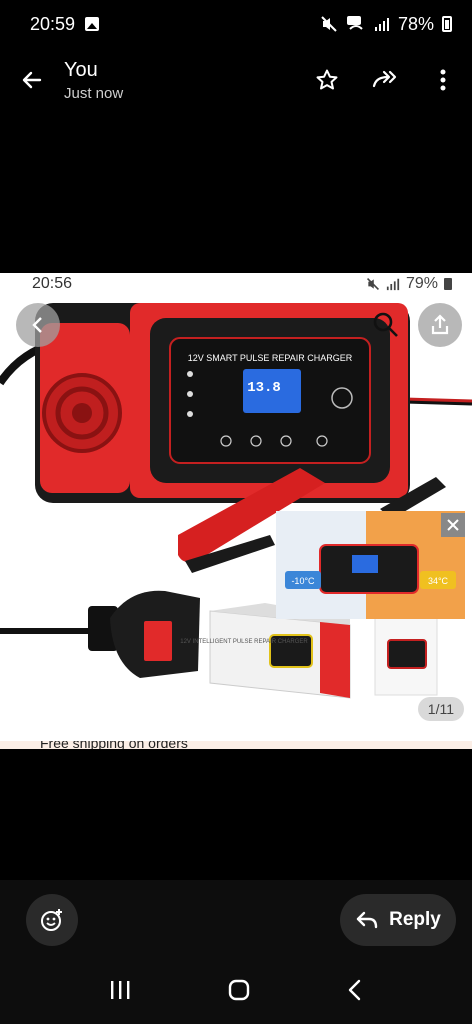  I want to click on system-nav-bar, so click(236, 992).